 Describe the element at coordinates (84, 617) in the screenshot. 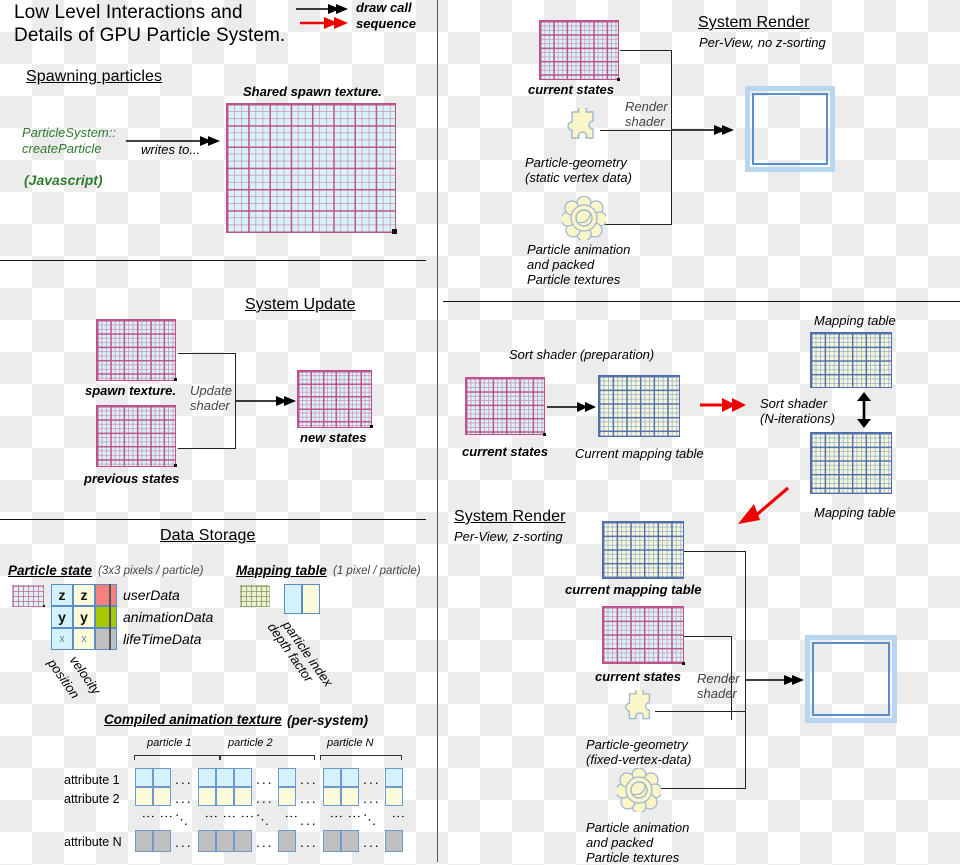

I see `particle-state-cell-1-1: y` at that location.